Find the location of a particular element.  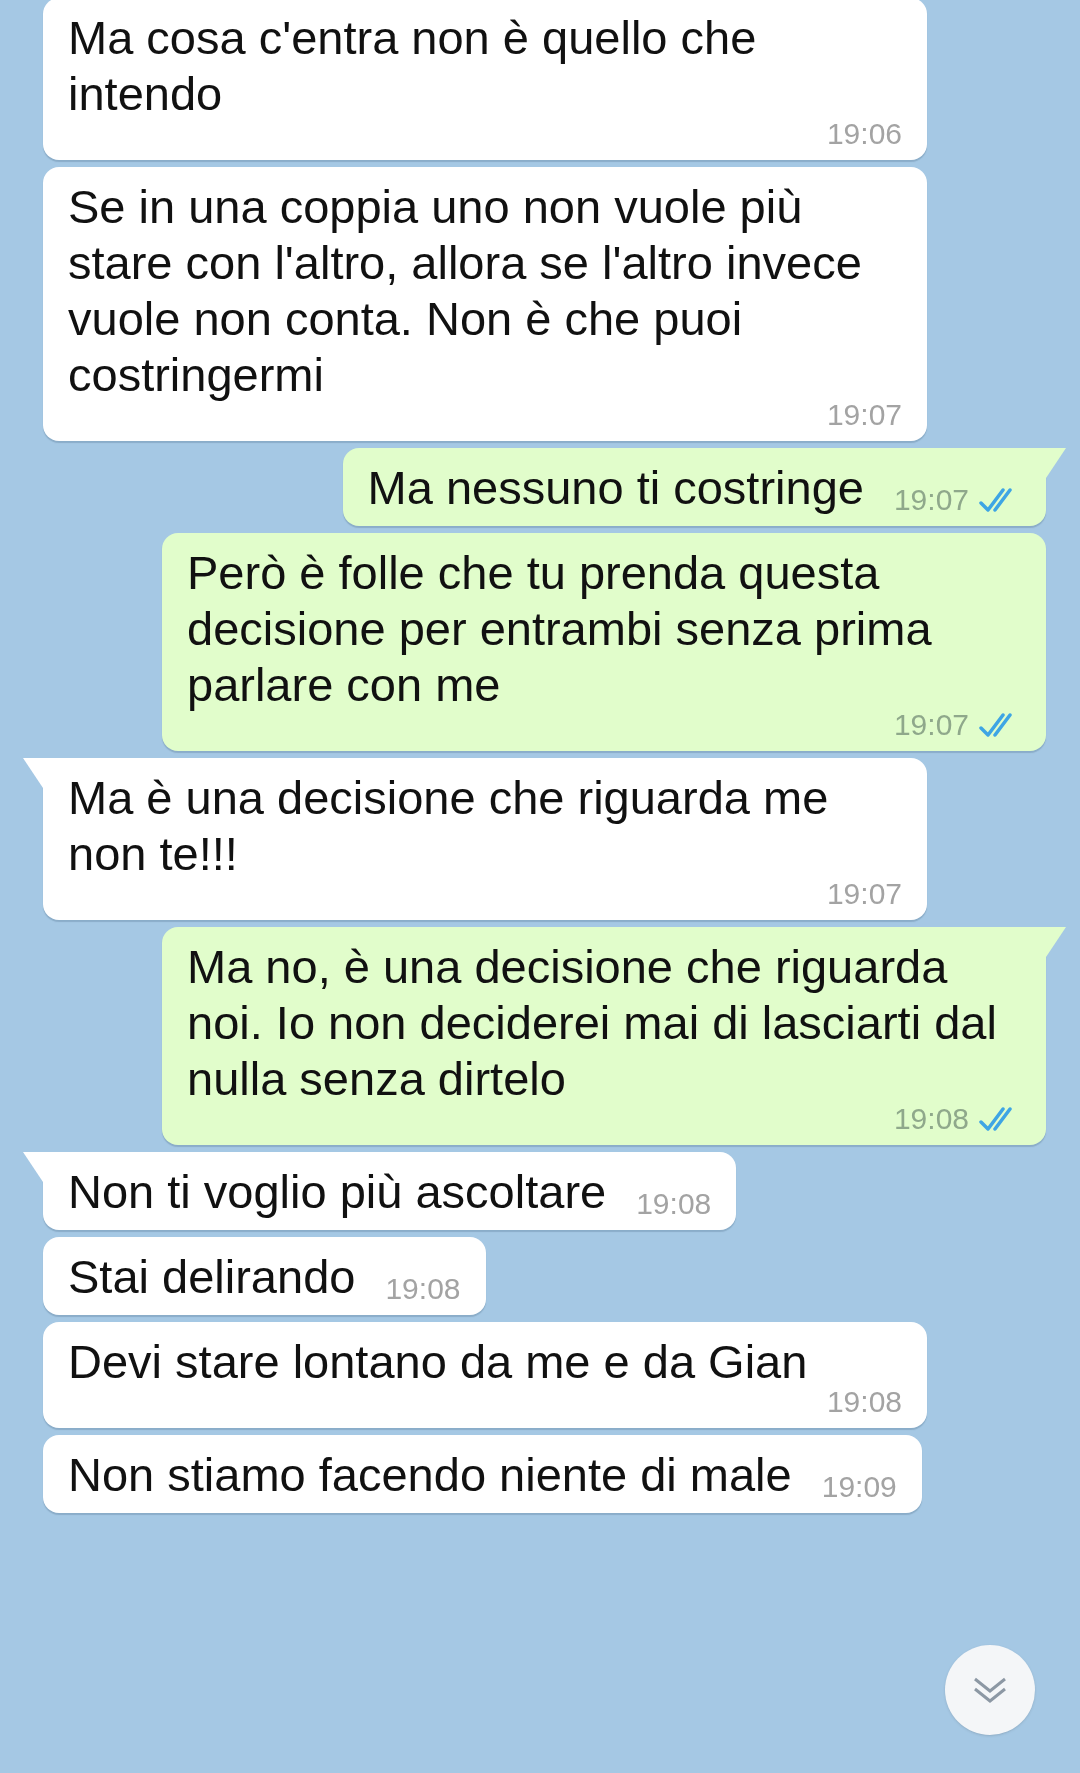

message-text: Stai delirando is located at coordinates (212, 1277).